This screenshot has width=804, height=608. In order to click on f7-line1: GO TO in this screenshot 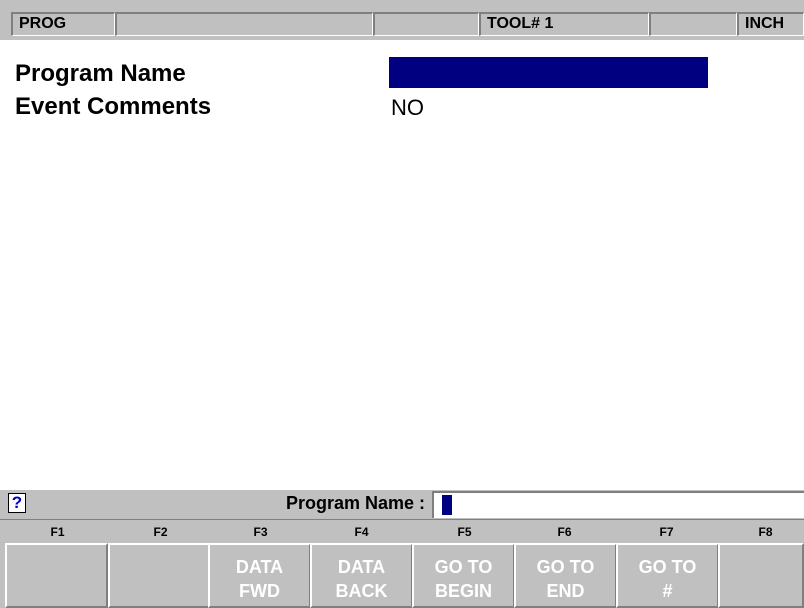, I will do `click(667, 567)`.